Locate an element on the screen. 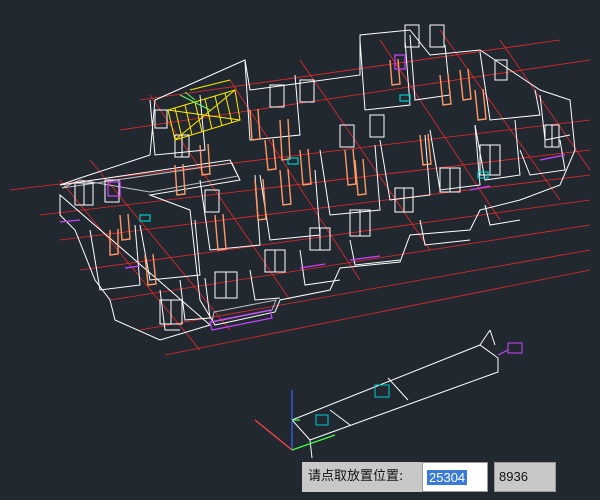 The height and width of the screenshot is (500, 600). command-prompt: 请点取放置位置: is located at coordinates (362, 477).